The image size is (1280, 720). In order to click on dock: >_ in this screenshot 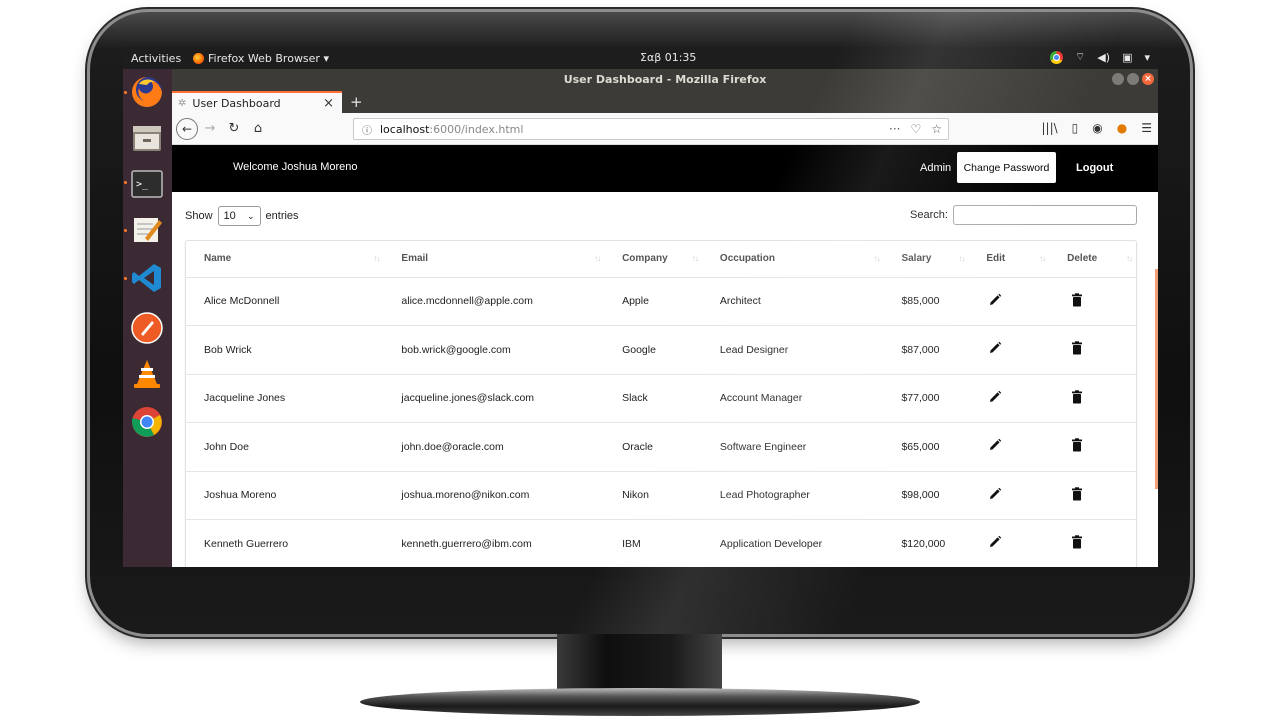, I will do `click(147, 318)`.